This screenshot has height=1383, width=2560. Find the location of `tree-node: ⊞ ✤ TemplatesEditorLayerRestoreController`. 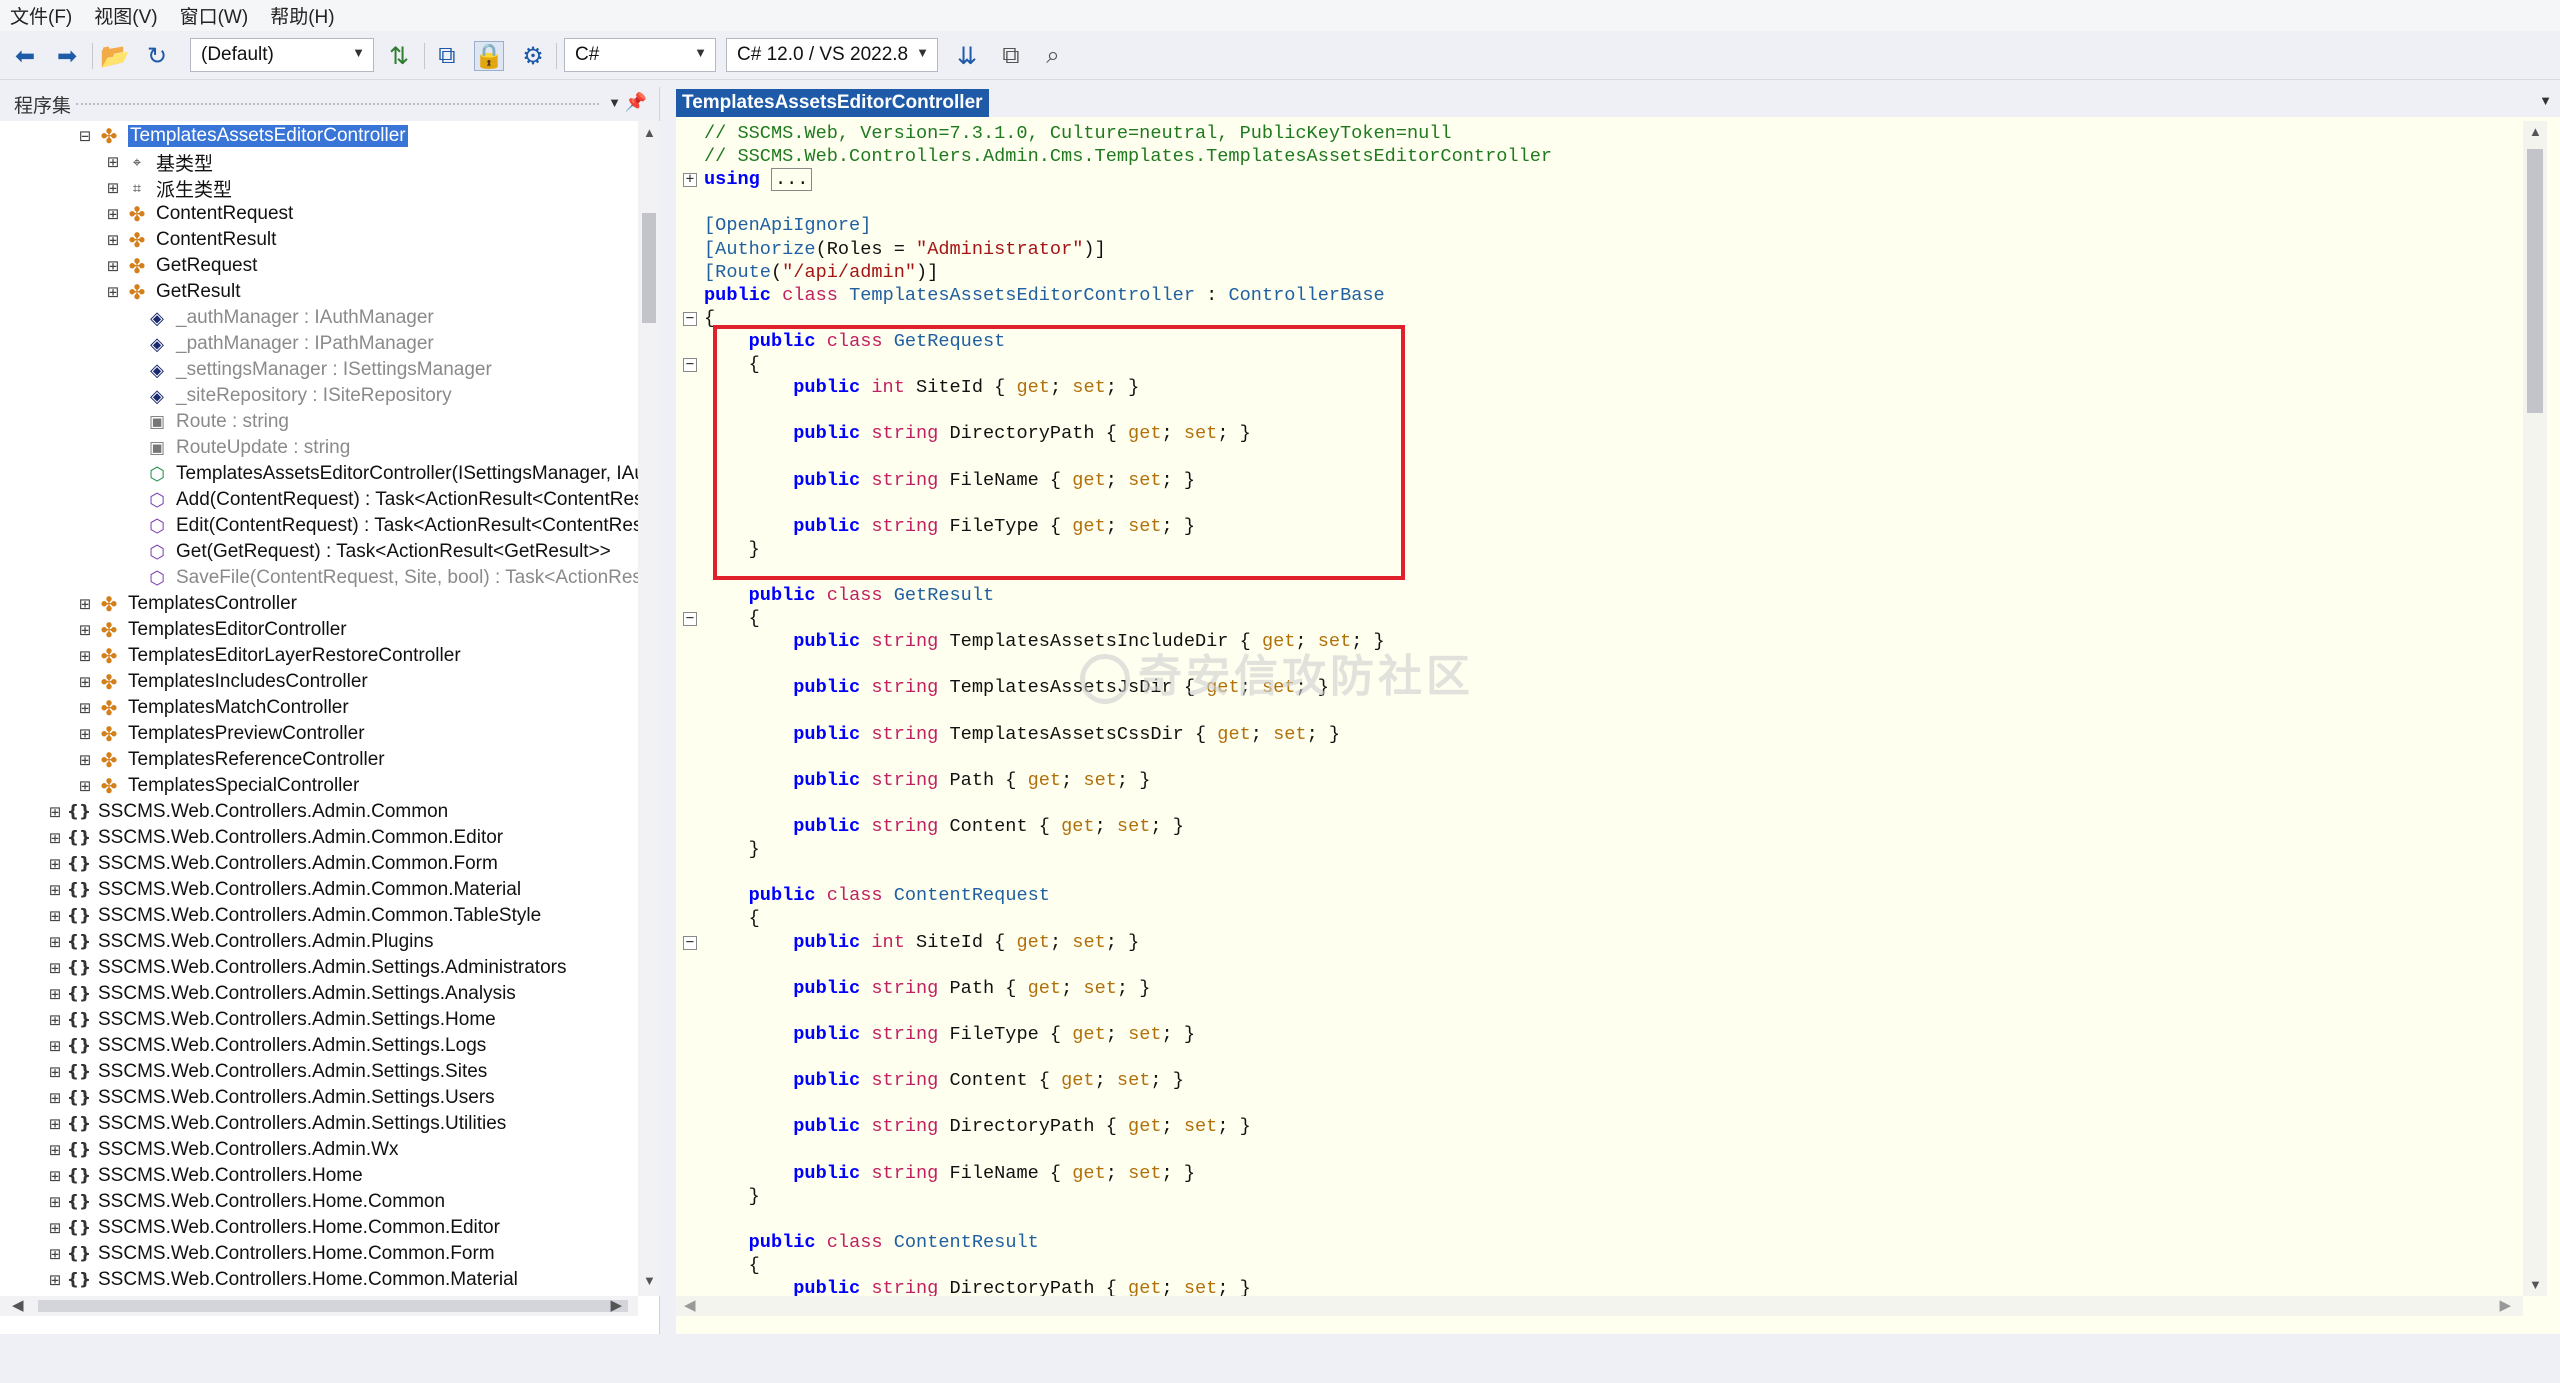

tree-node: ⊞ ✤ TemplatesEditorLayerRestoreController is located at coordinates (269, 656).